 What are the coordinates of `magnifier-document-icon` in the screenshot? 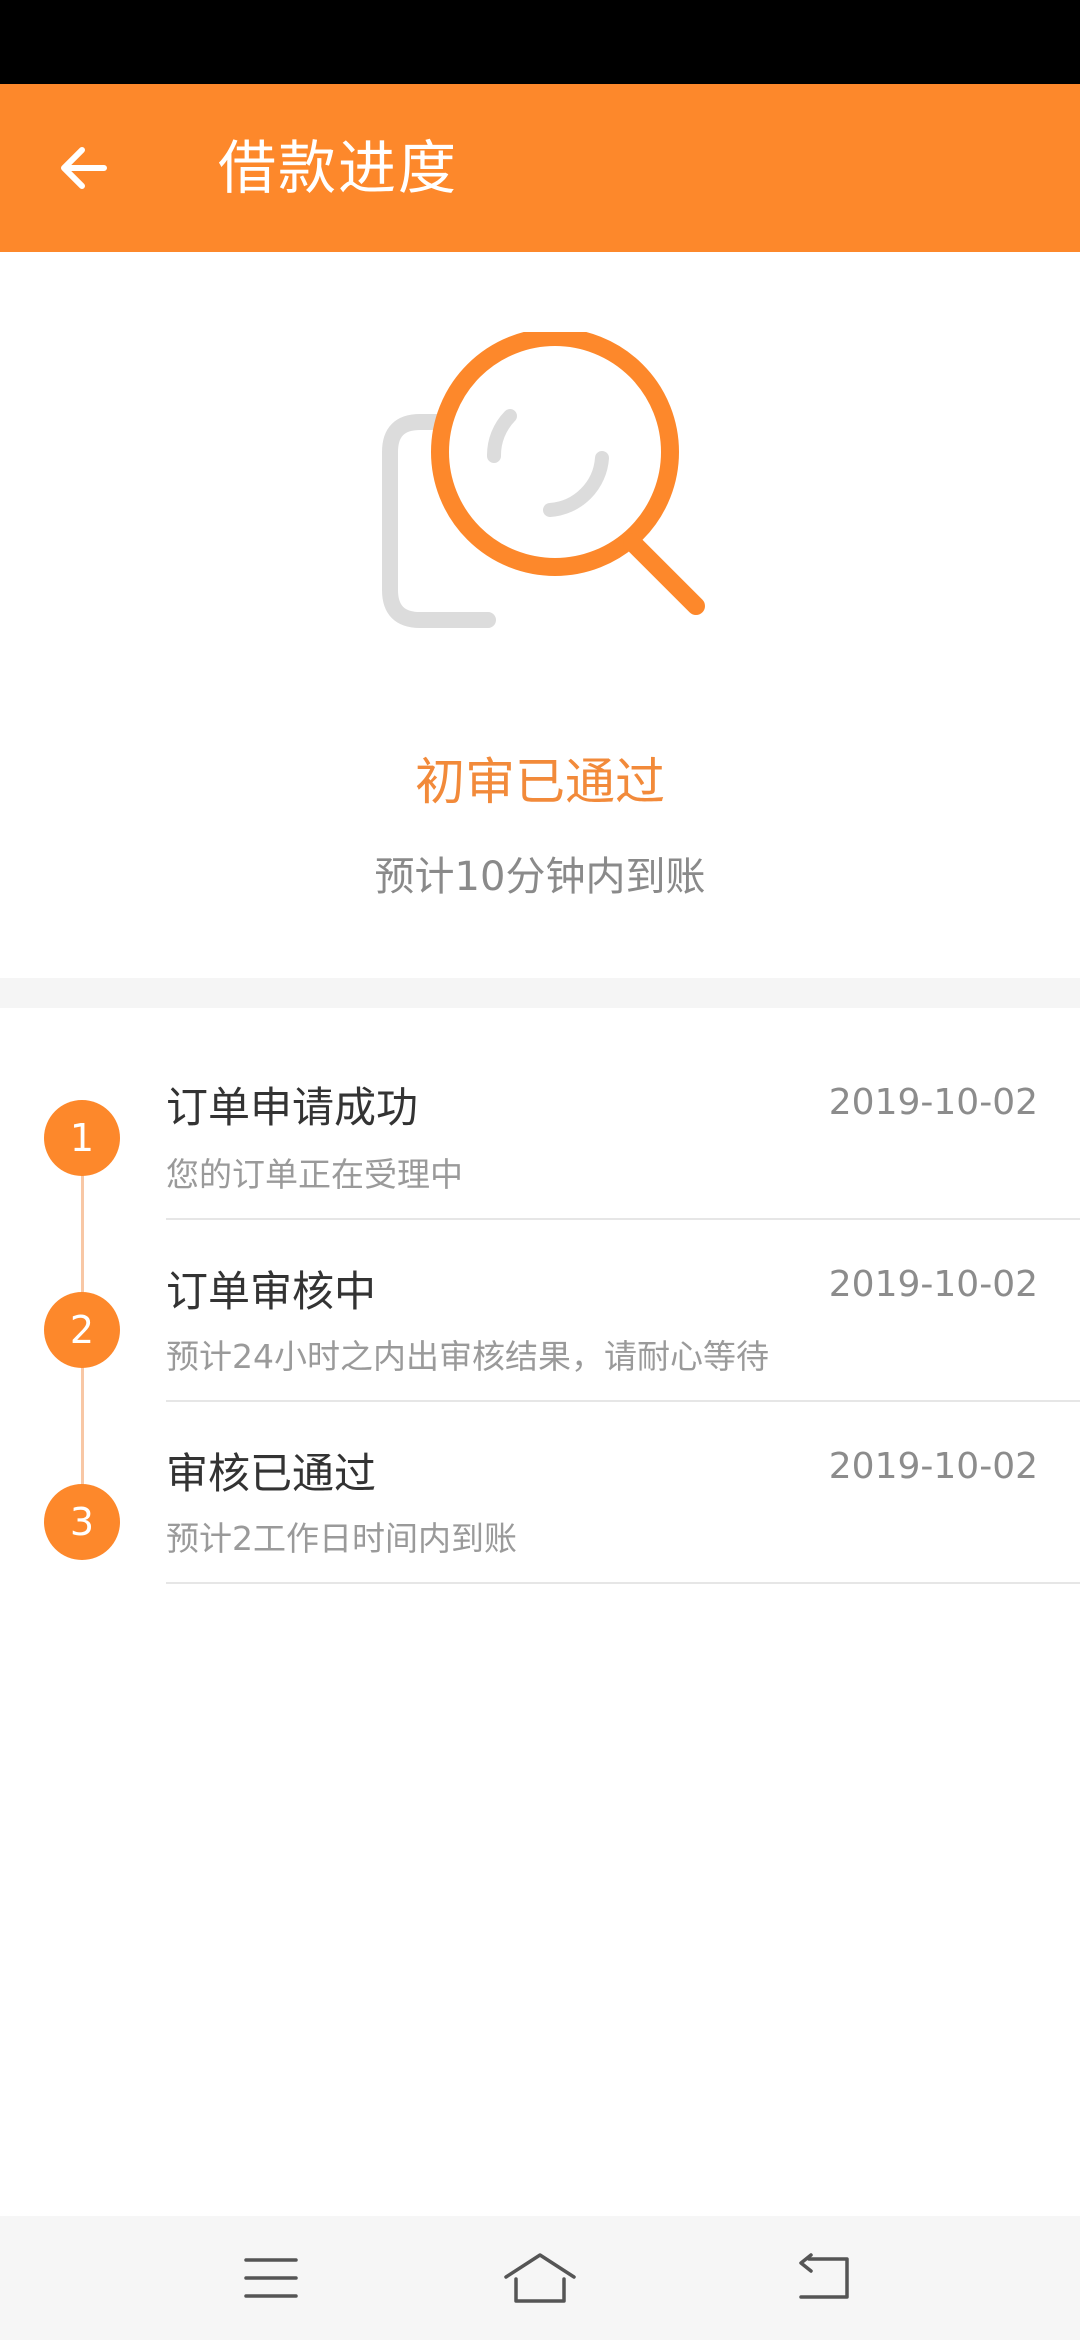 It's located at (543, 480).